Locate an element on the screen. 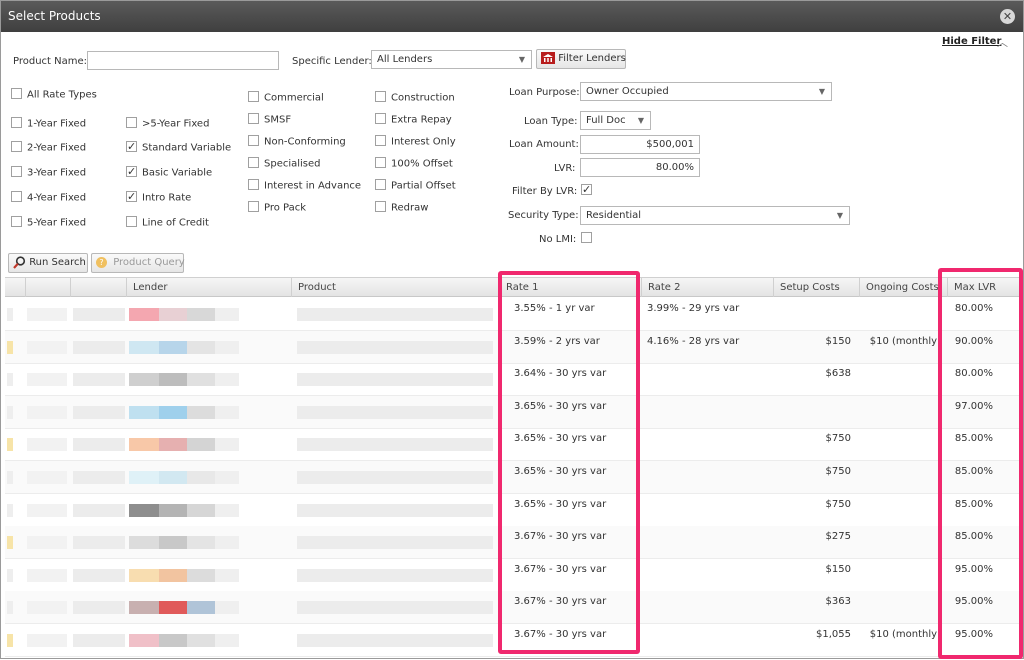 Image resolution: width=1024 pixels, height=660 pixels. column-header-setup-costs: Setup Costs is located at coordinates (816, 287).